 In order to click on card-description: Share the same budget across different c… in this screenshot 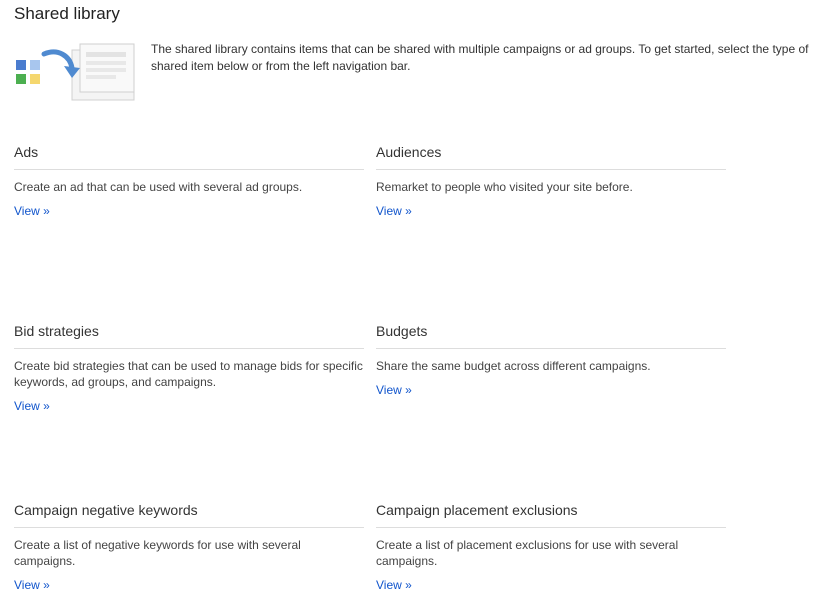, I will do `click(513, 366)`.